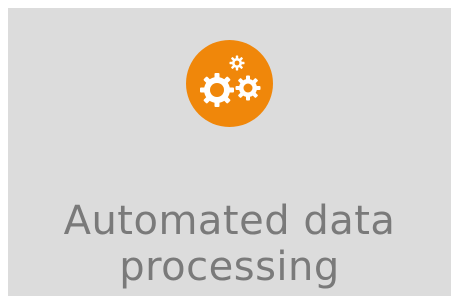  I want to click on tile-label-line-1: Automated data, so click(229, 221).